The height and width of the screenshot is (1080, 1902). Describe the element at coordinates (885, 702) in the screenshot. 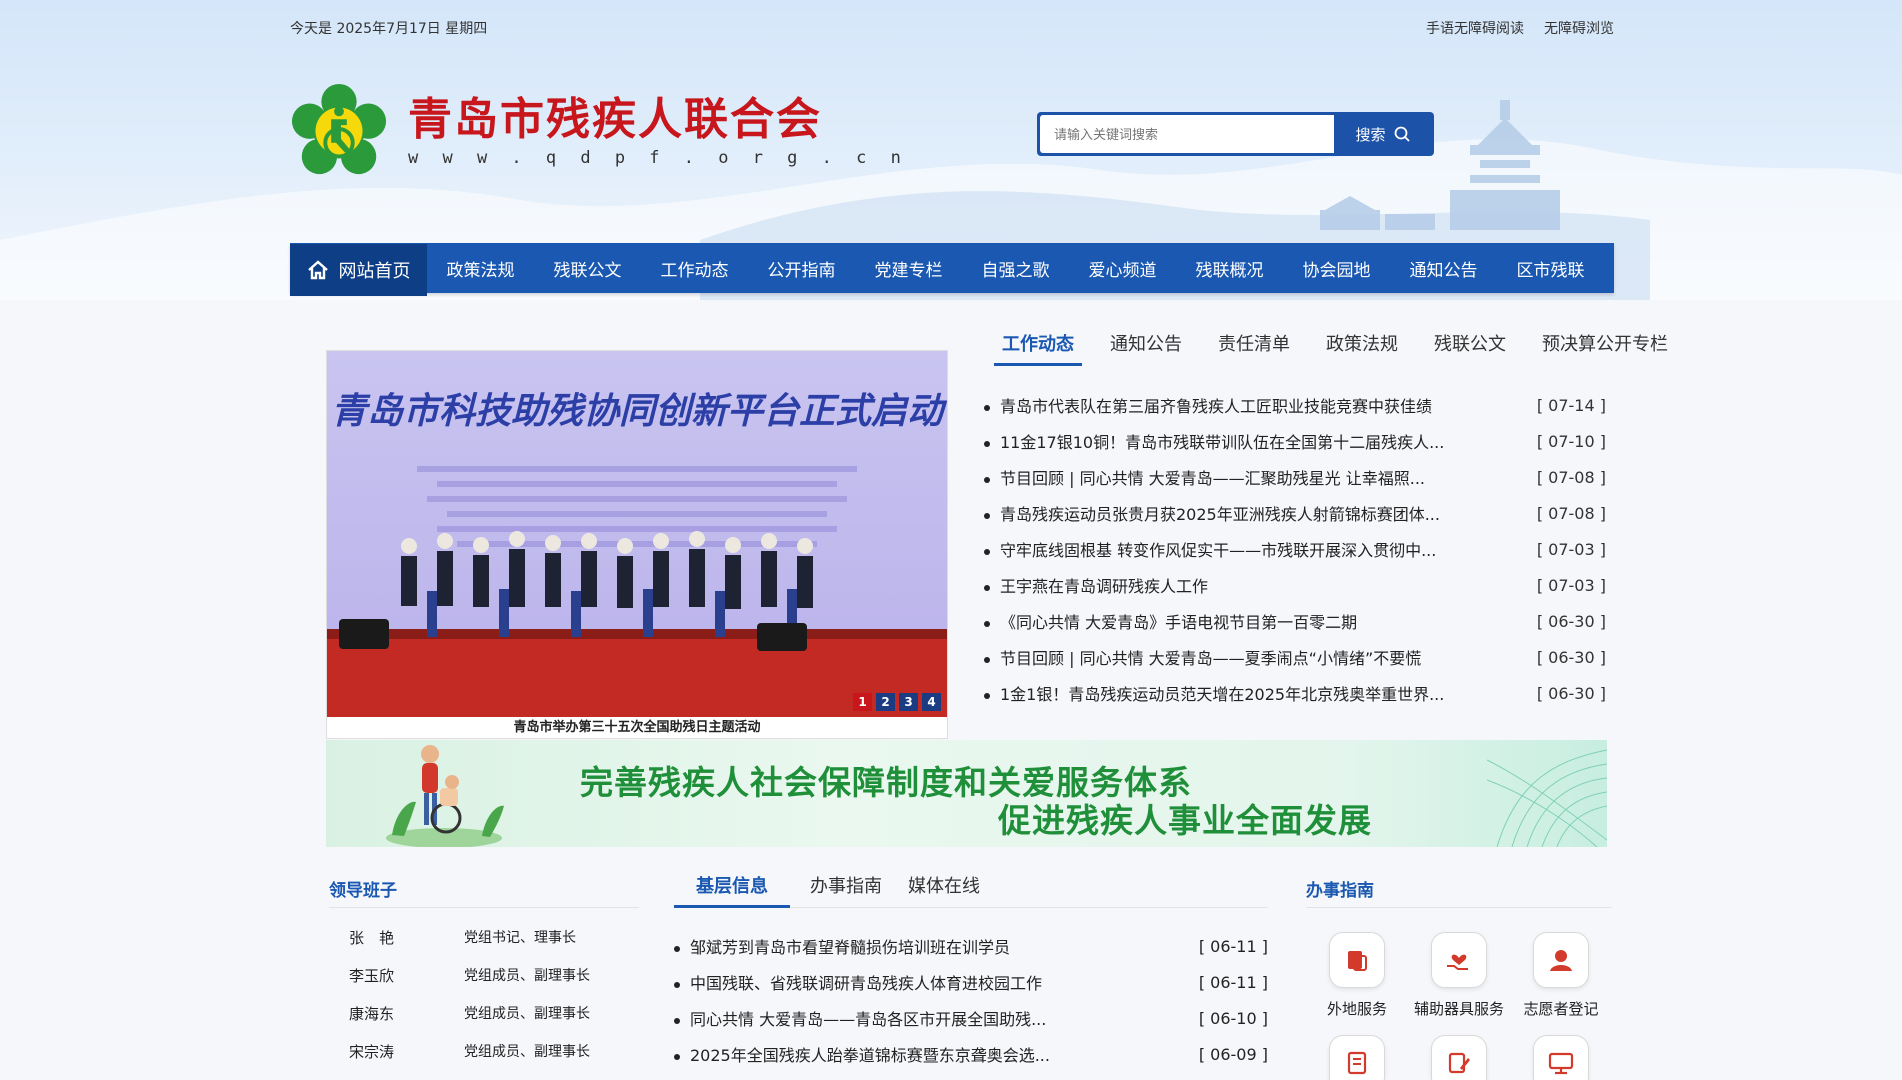

I see `slide-page-2: 2` at that location.